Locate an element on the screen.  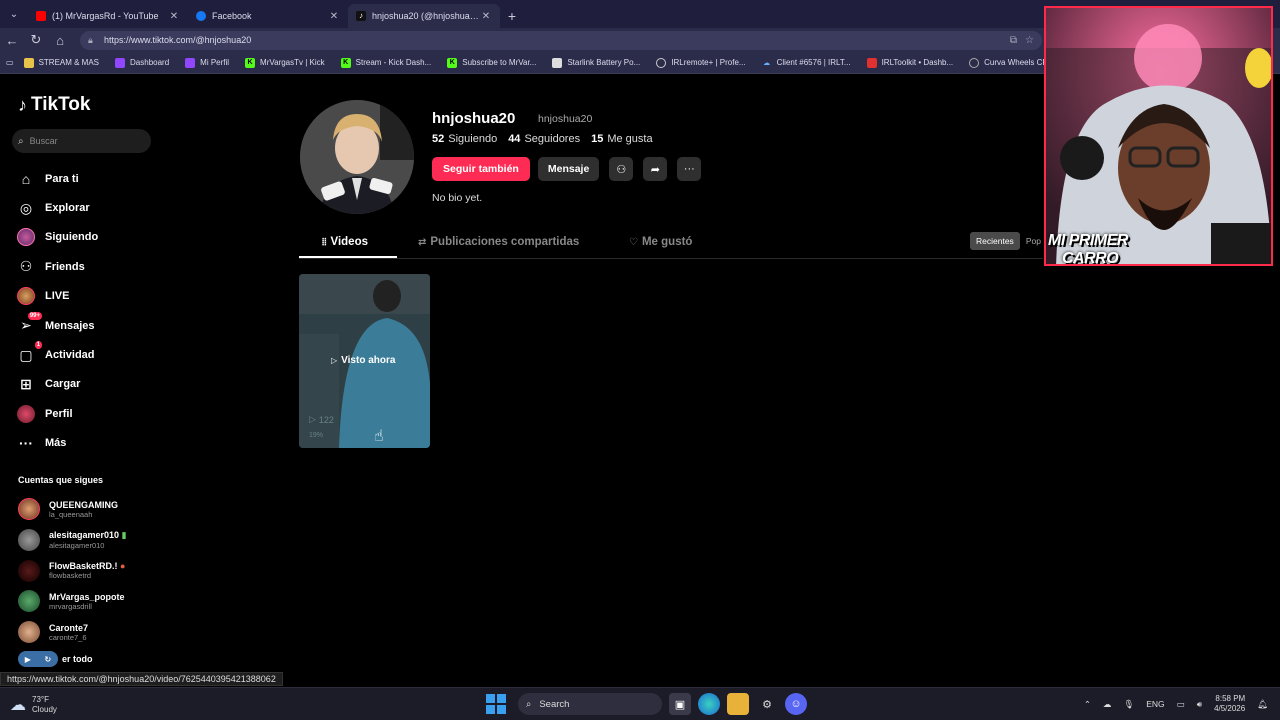
video-thumbnail: ▷ Visto ahora ▷ 122 19% is located at coordinates (364, 361).